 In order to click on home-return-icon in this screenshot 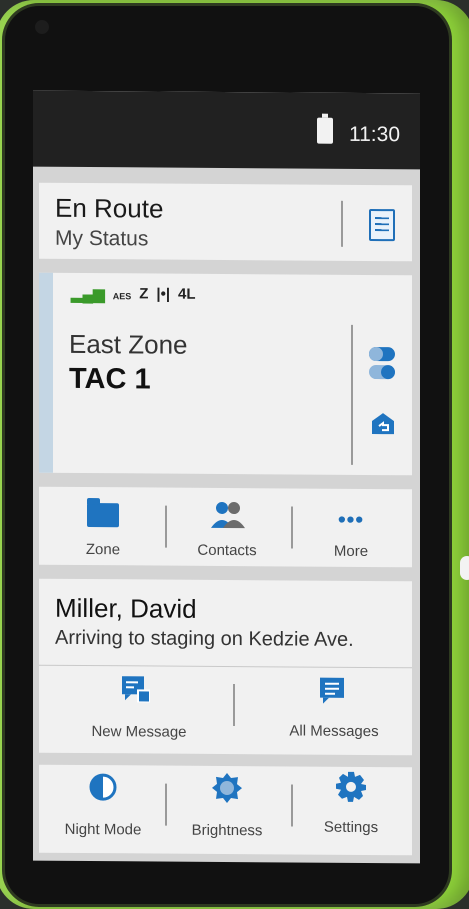, I will do `click(383, 423)`.